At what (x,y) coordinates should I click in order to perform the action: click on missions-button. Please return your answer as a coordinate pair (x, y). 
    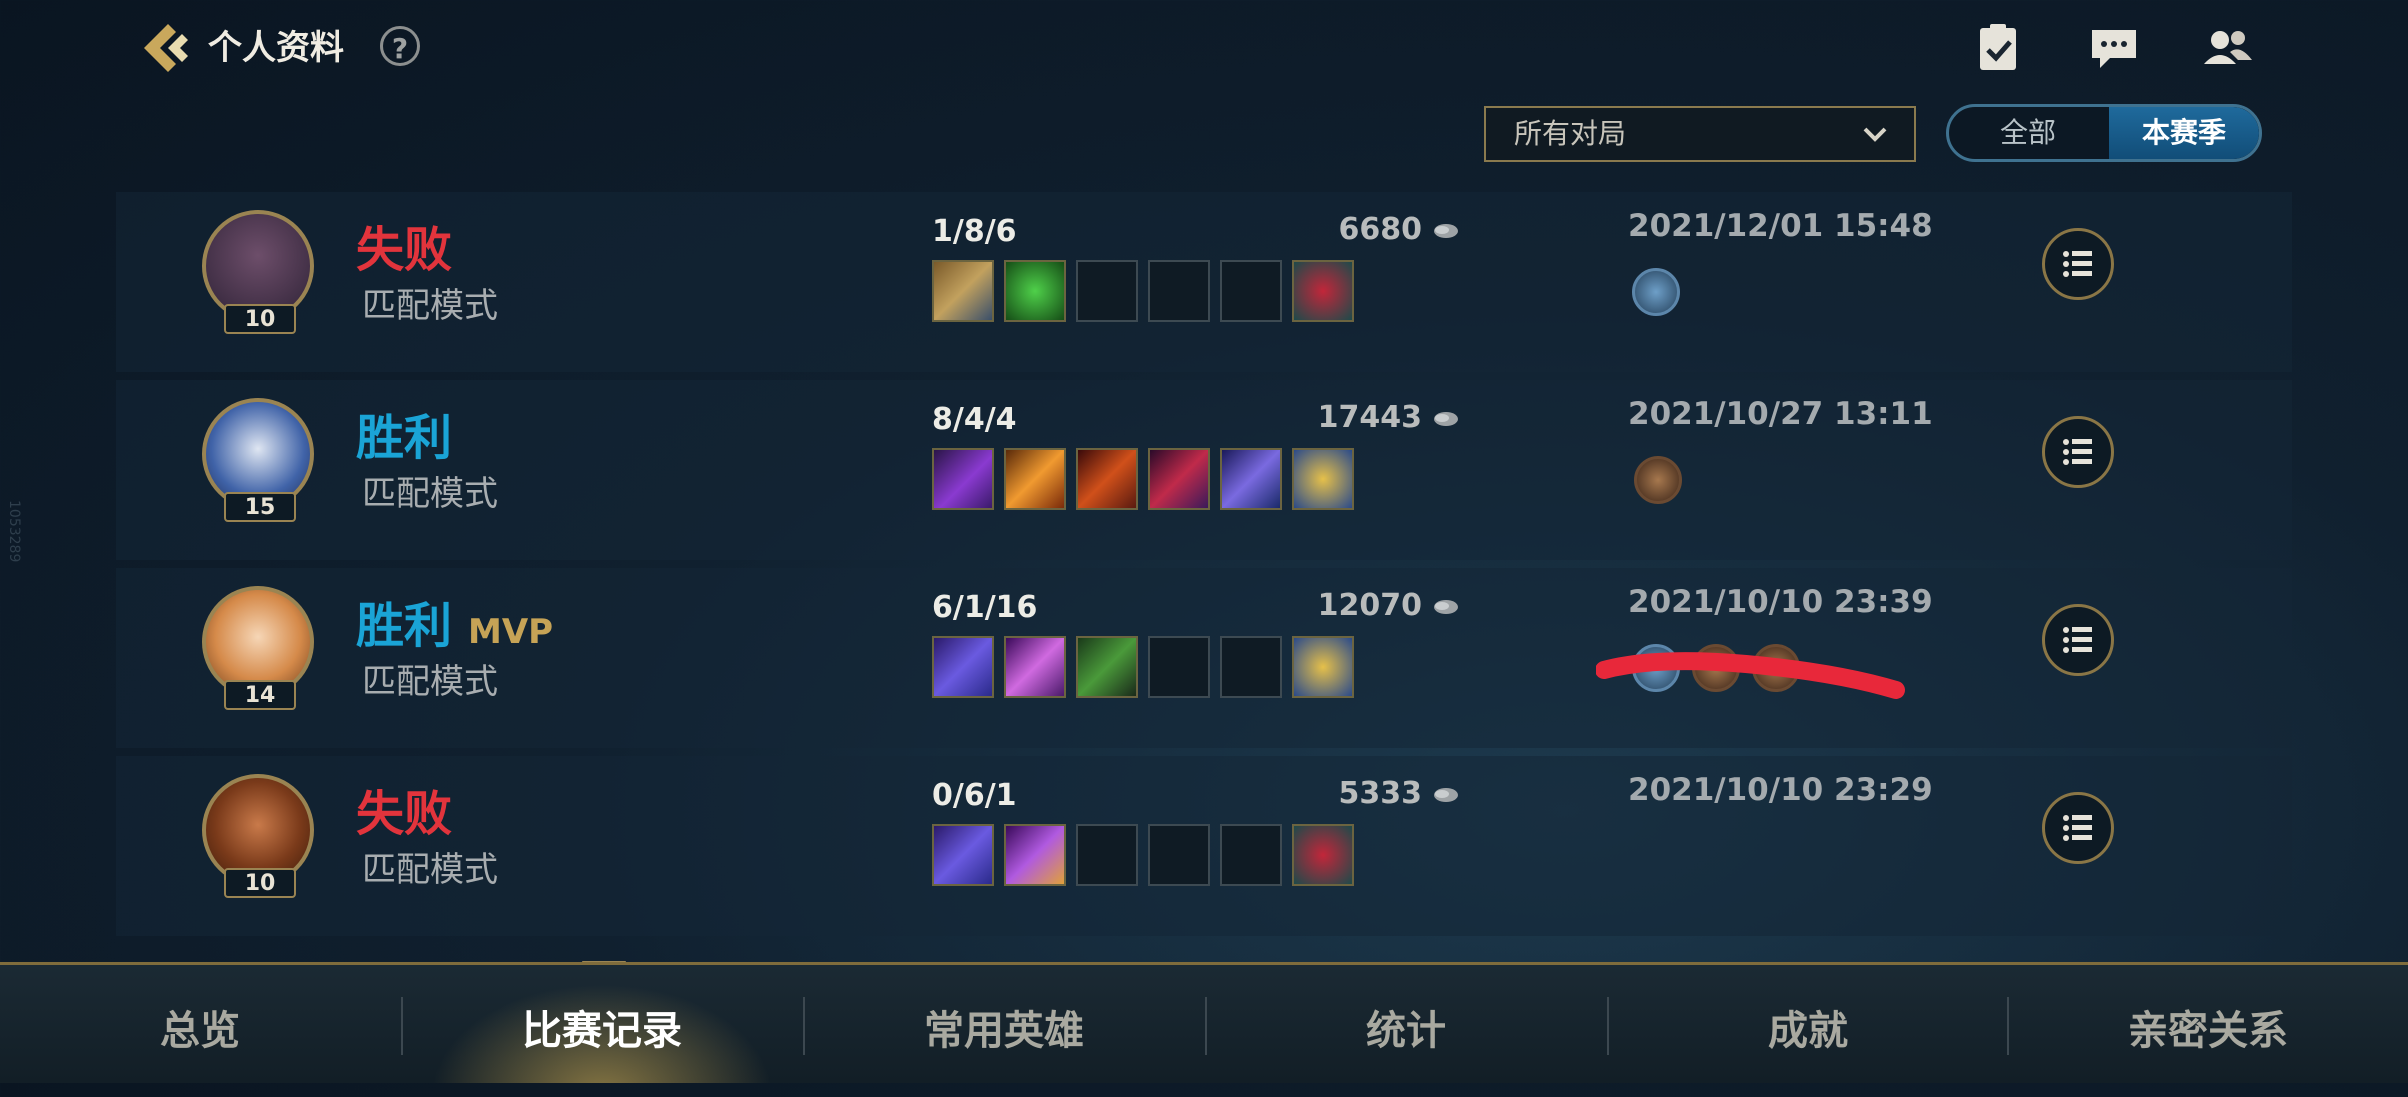
    Looking at the image, I should click on (1998, 48).